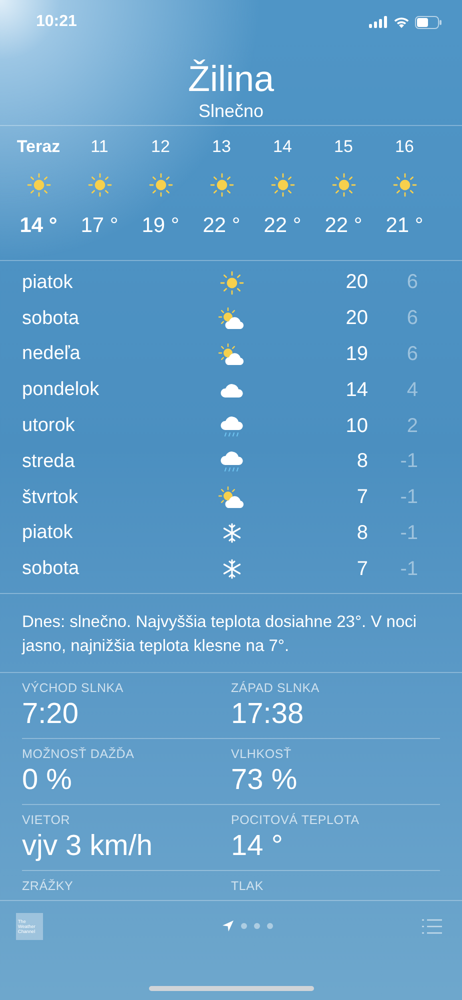 The image size is (462, 1000). Describe the element at coordinates (52, 354) in the screenshot. I see `day-name: nedeľa` at that location.